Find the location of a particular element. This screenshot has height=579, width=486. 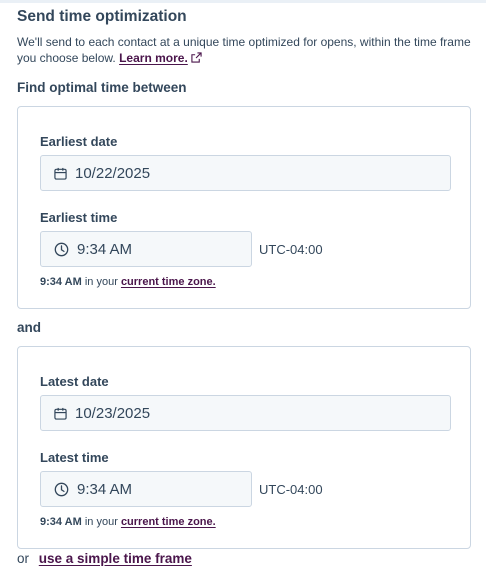

latest-time-hint: 9:34 AM in your current time zone. is located at coordinates (128, 522).